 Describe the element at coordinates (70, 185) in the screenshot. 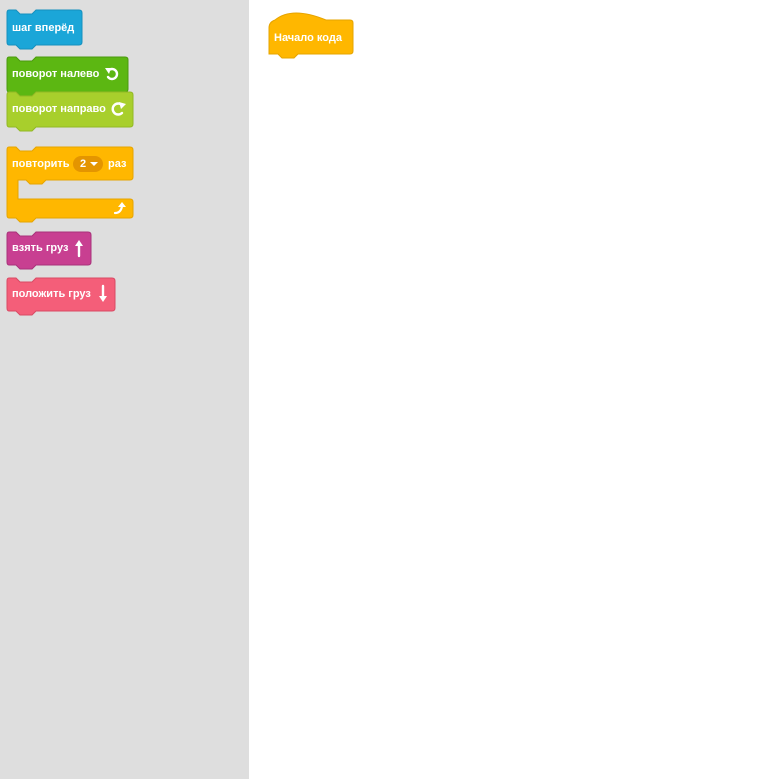

I see `repeat-block: повторить 2 раз` at that location.